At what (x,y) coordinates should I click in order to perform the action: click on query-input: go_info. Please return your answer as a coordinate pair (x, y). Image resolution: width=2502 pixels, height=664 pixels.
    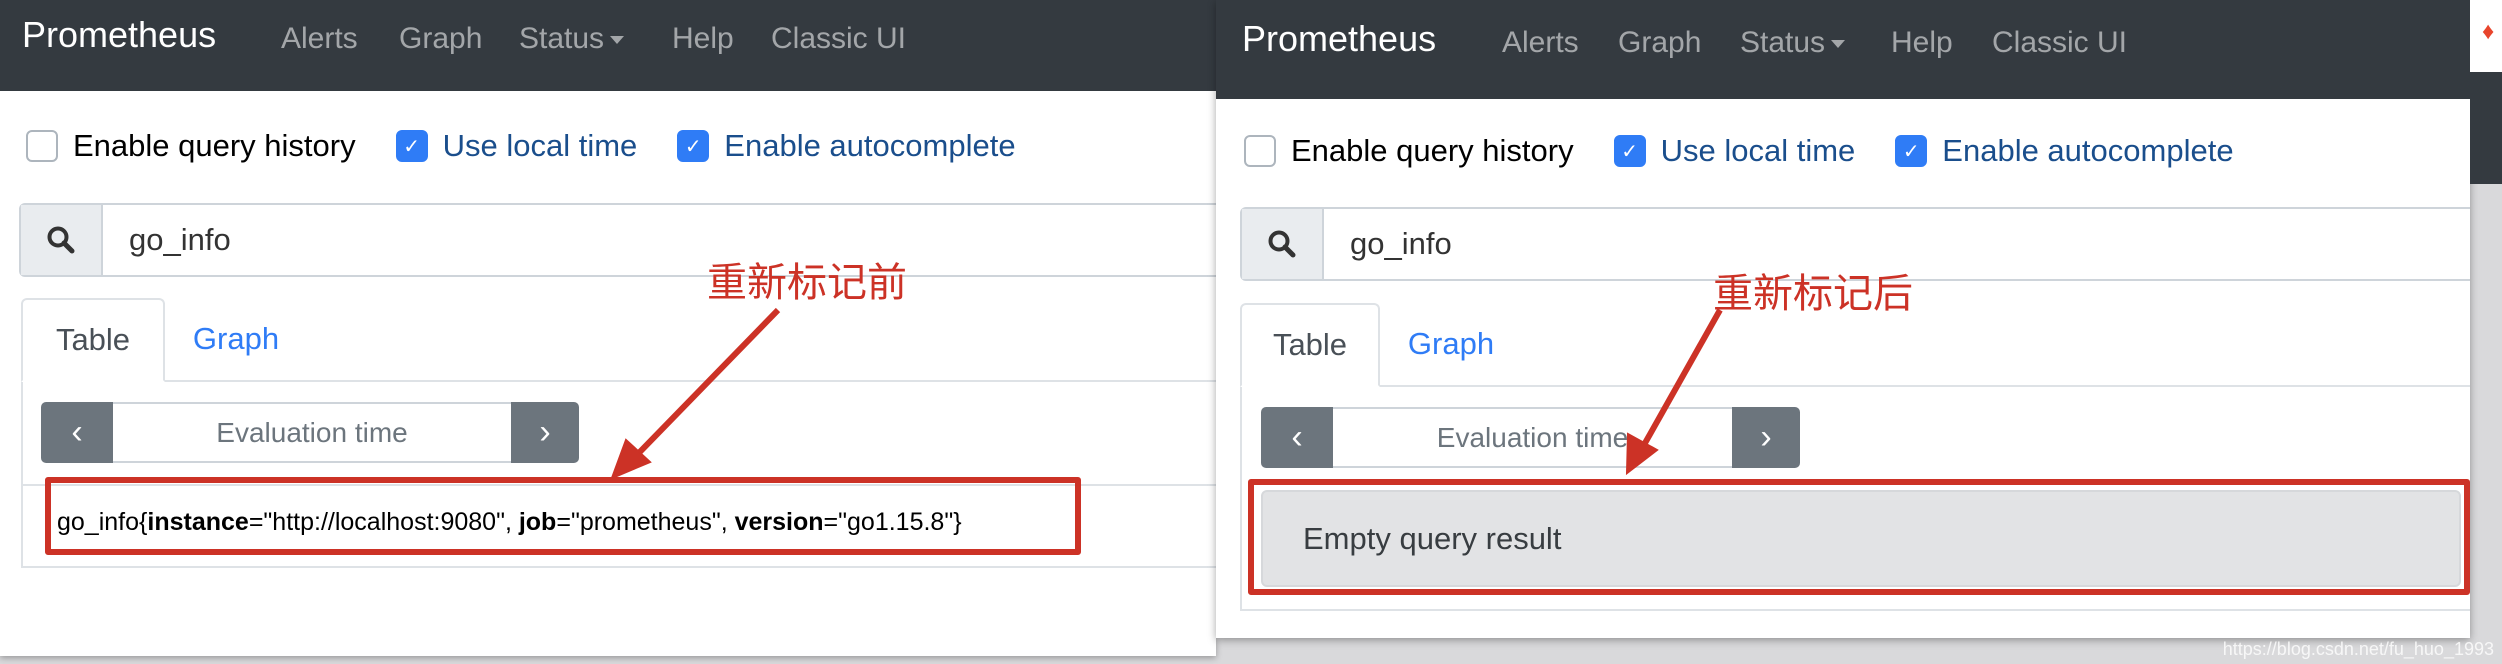
    Looking at the image, I should click on (617, 240).